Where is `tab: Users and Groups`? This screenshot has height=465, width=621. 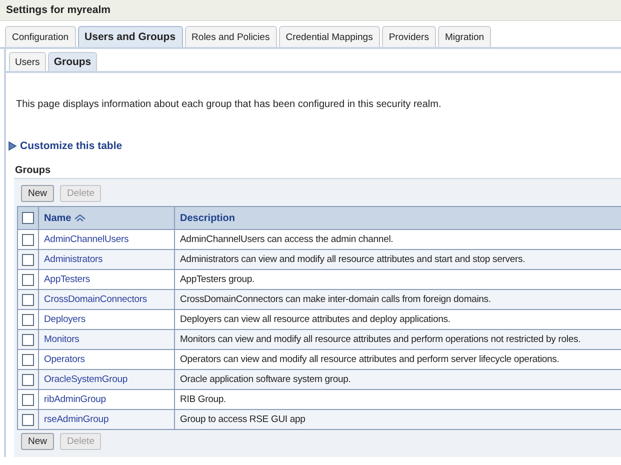
tab: Users and Groups is located at coordinates (130, 36).